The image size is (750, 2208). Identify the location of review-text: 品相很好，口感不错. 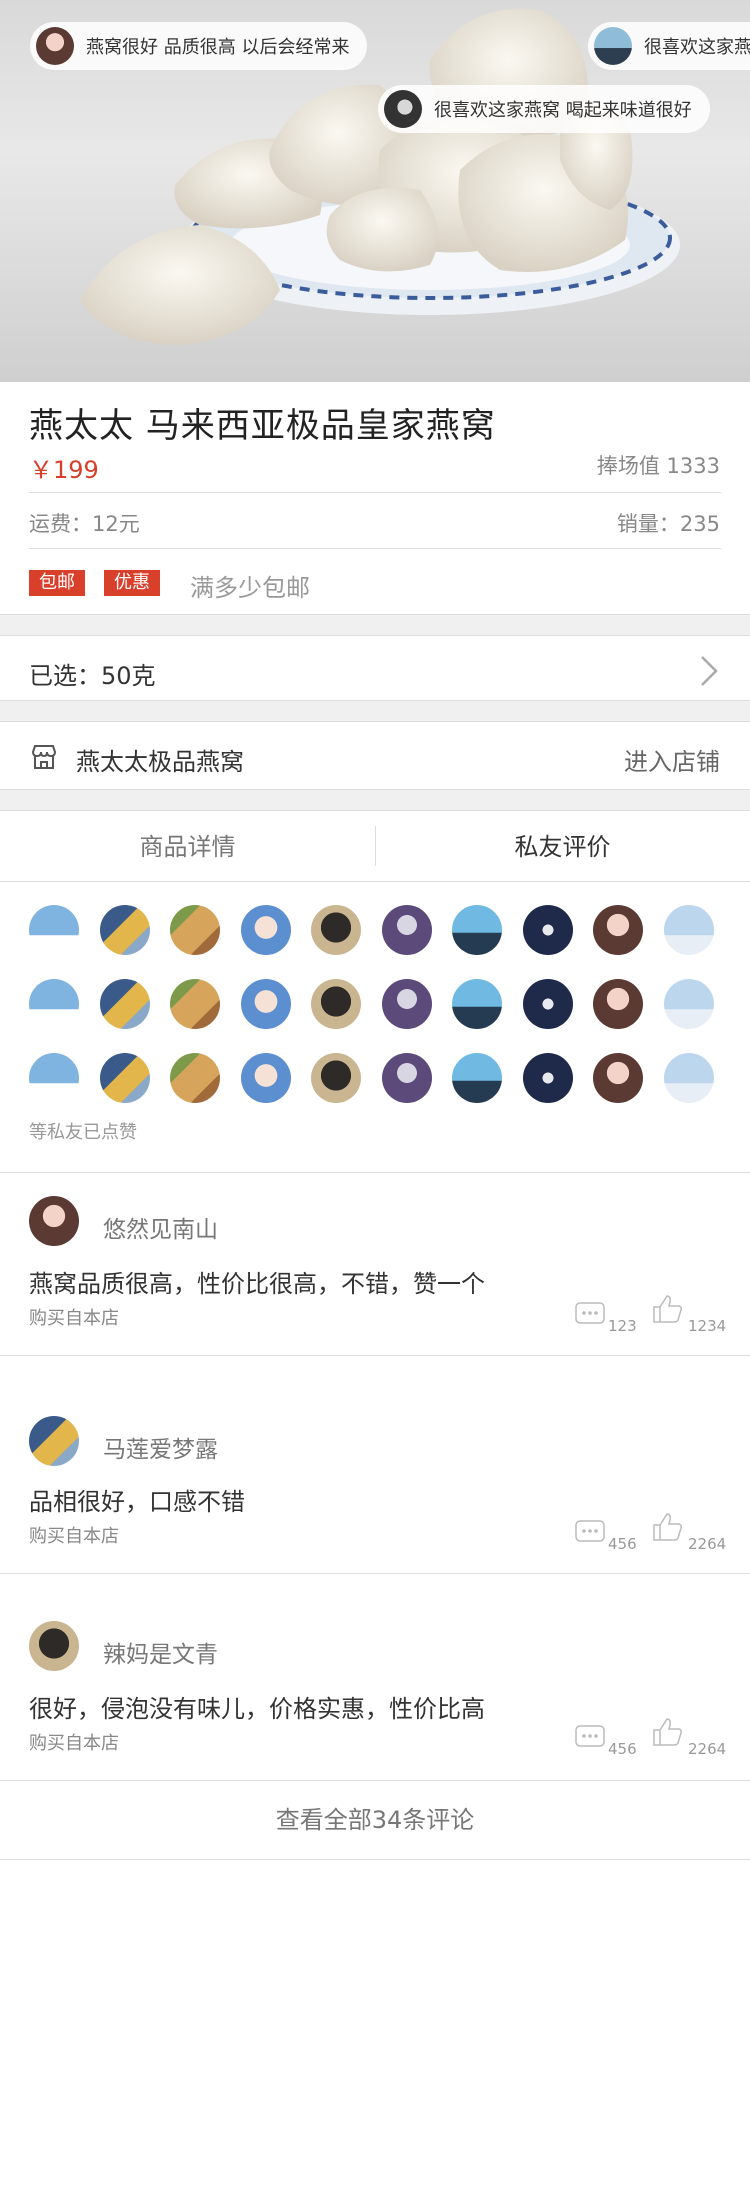
(137, 1502).